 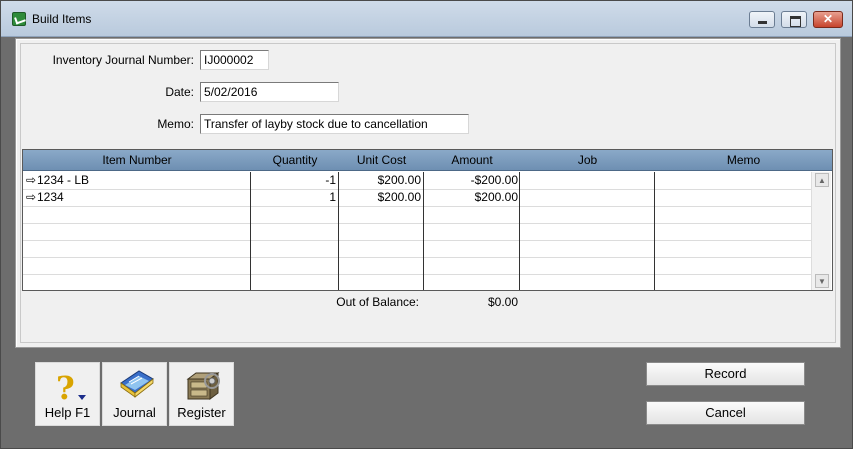 What do you see at coordinates (134, 412) in the screenshot?
I see `journal-button-label: Journal` at bounding box center [134, 412].